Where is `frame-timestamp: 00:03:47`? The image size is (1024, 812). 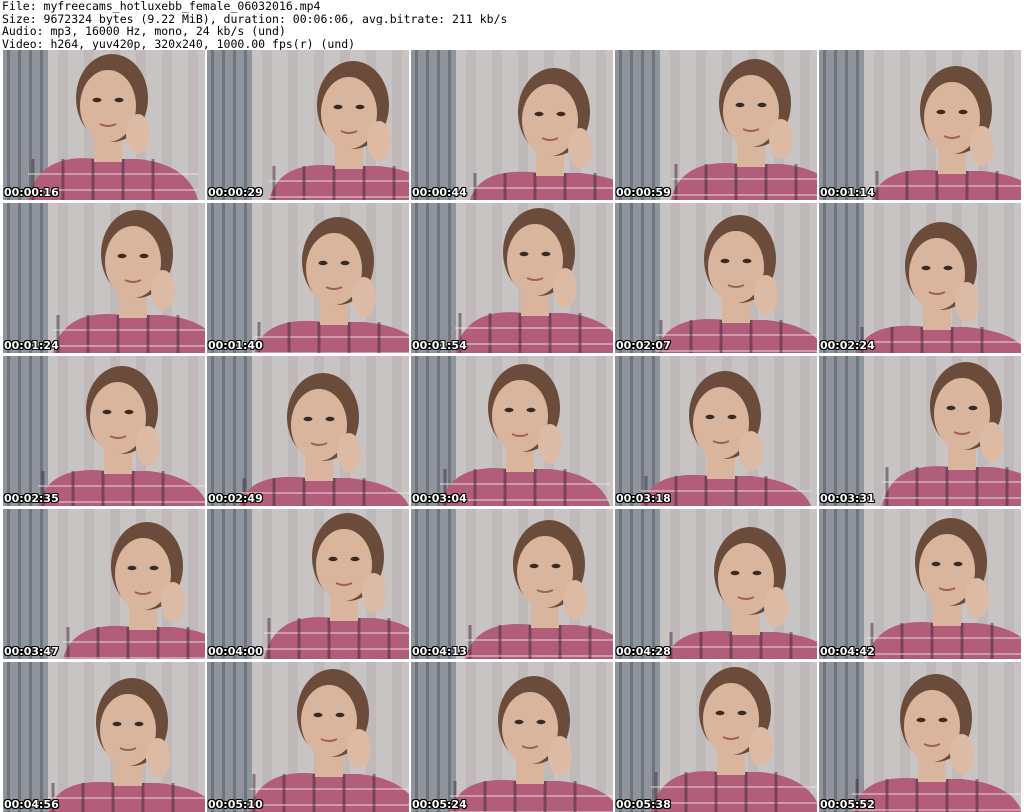 frame-timestamp: 00:03:47 is located at coordinates (31, 651).